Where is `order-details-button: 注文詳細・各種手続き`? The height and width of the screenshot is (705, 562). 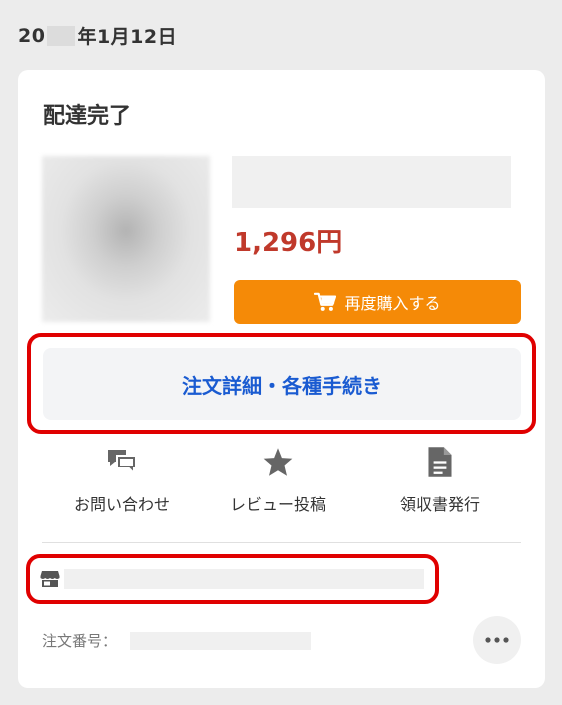
order-details-button: 注文詳細・各種手続き is located at coordinates (282, 384).